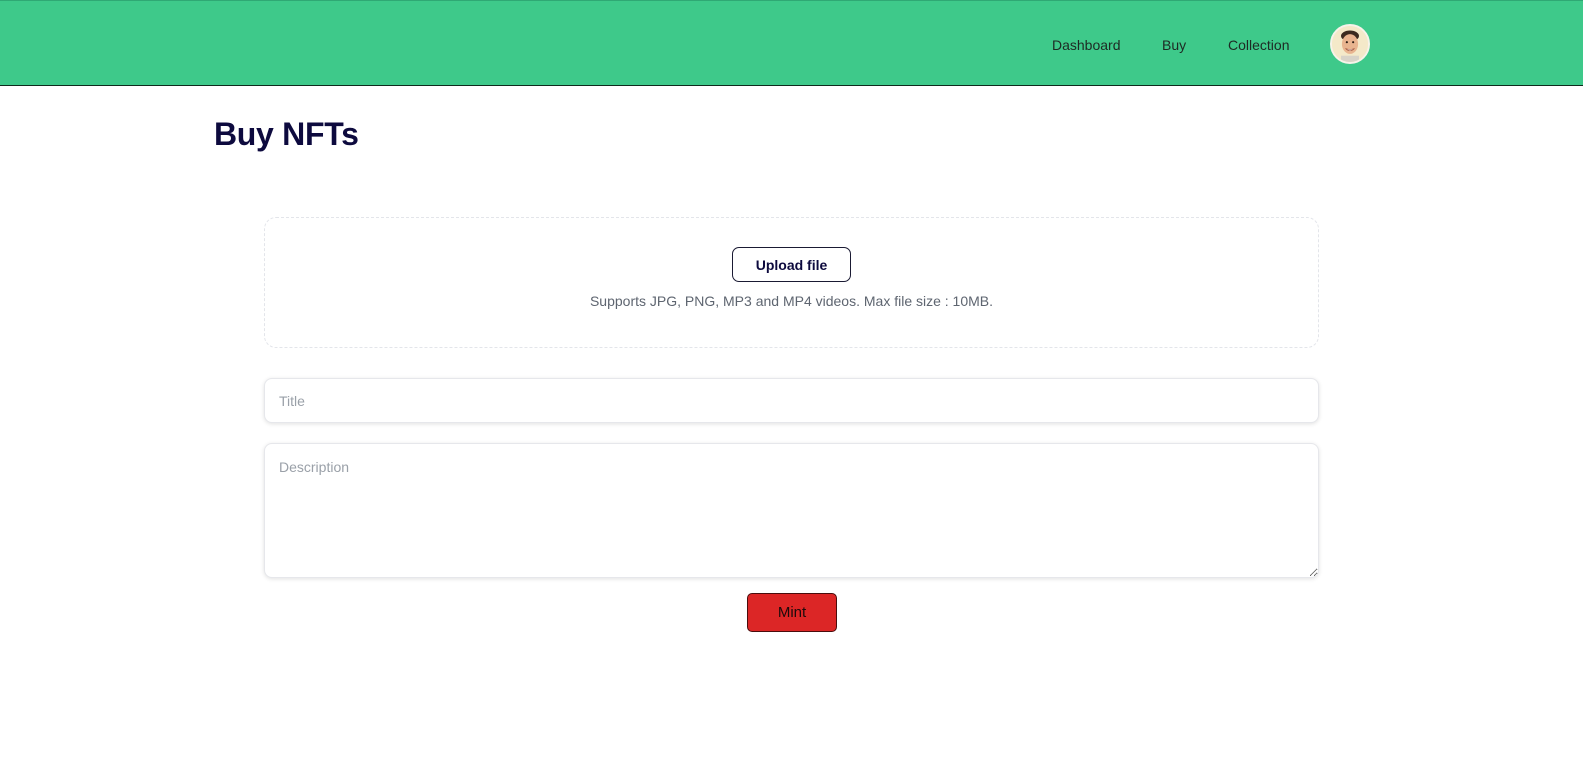  Describe the element at coordinates (791, 264) in the screenshot. I see `upload-file-button: Upload file` at that location.